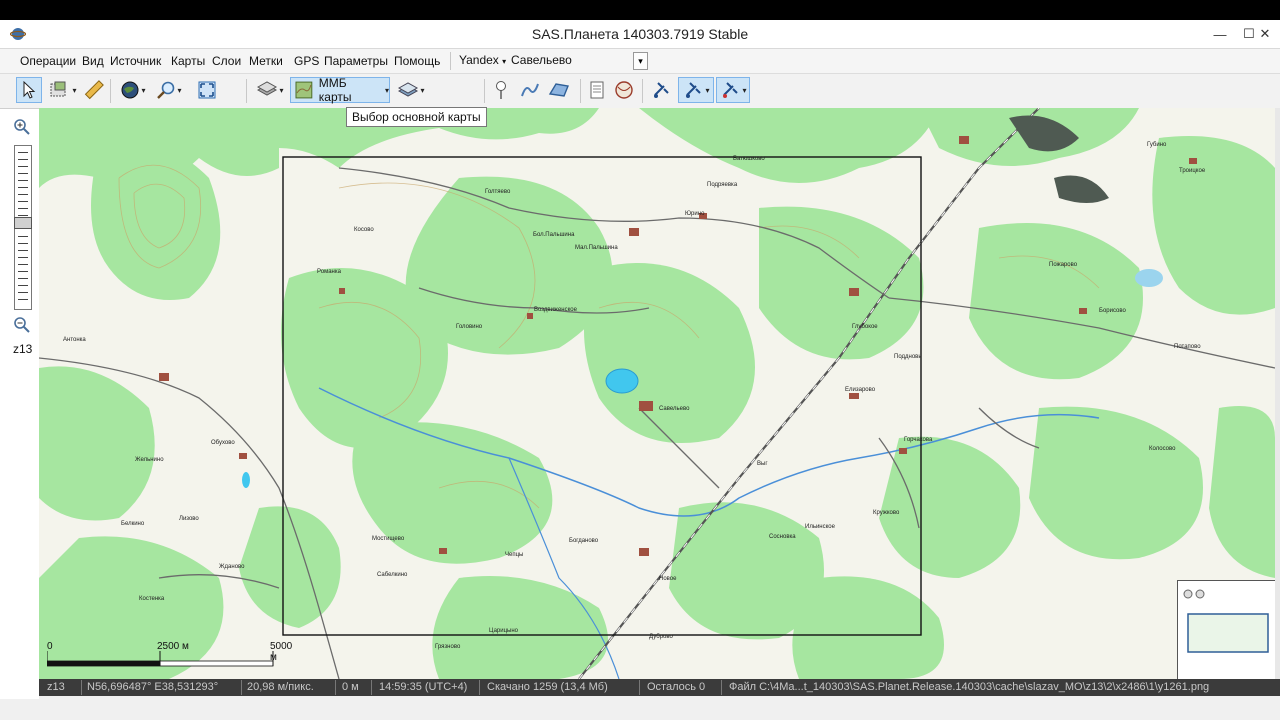  Describe the element at coordinates (448, 647) in the screenshot. I see `map-label-gryaznovo: Грязново` at that location.